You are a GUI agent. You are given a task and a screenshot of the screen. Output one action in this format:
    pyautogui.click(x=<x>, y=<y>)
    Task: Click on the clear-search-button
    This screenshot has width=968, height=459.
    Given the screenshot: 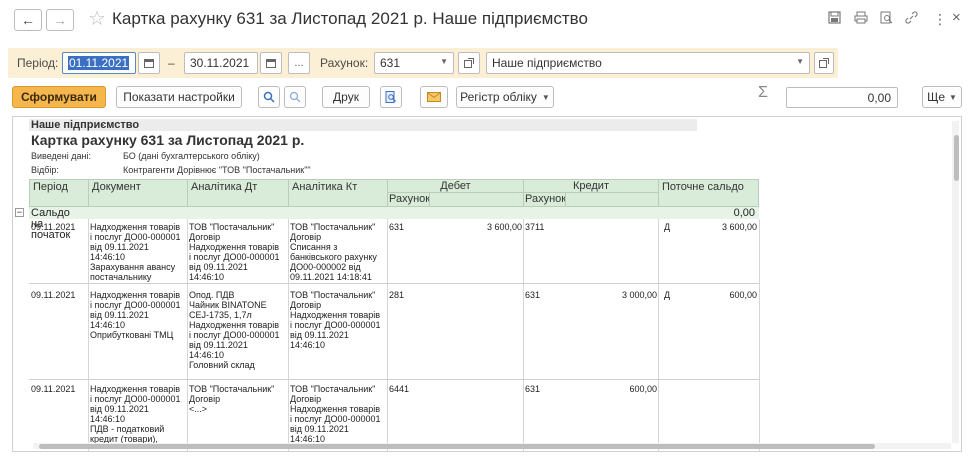 What is the action you would take?
    pyautogui.click(x=295, y=97)
    